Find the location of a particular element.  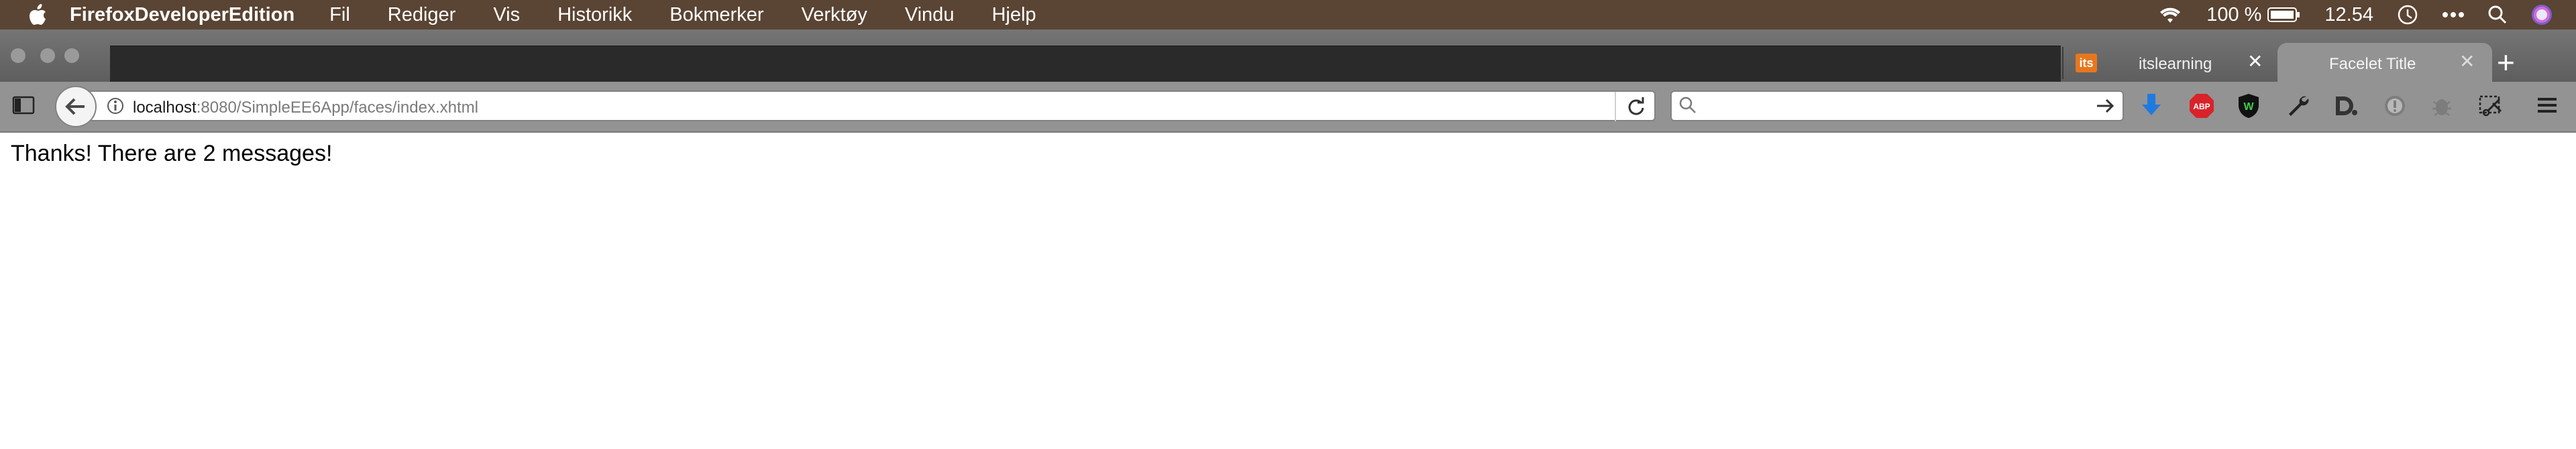

menubar-clock: 12.54 is located at coordinates (2348, 15).